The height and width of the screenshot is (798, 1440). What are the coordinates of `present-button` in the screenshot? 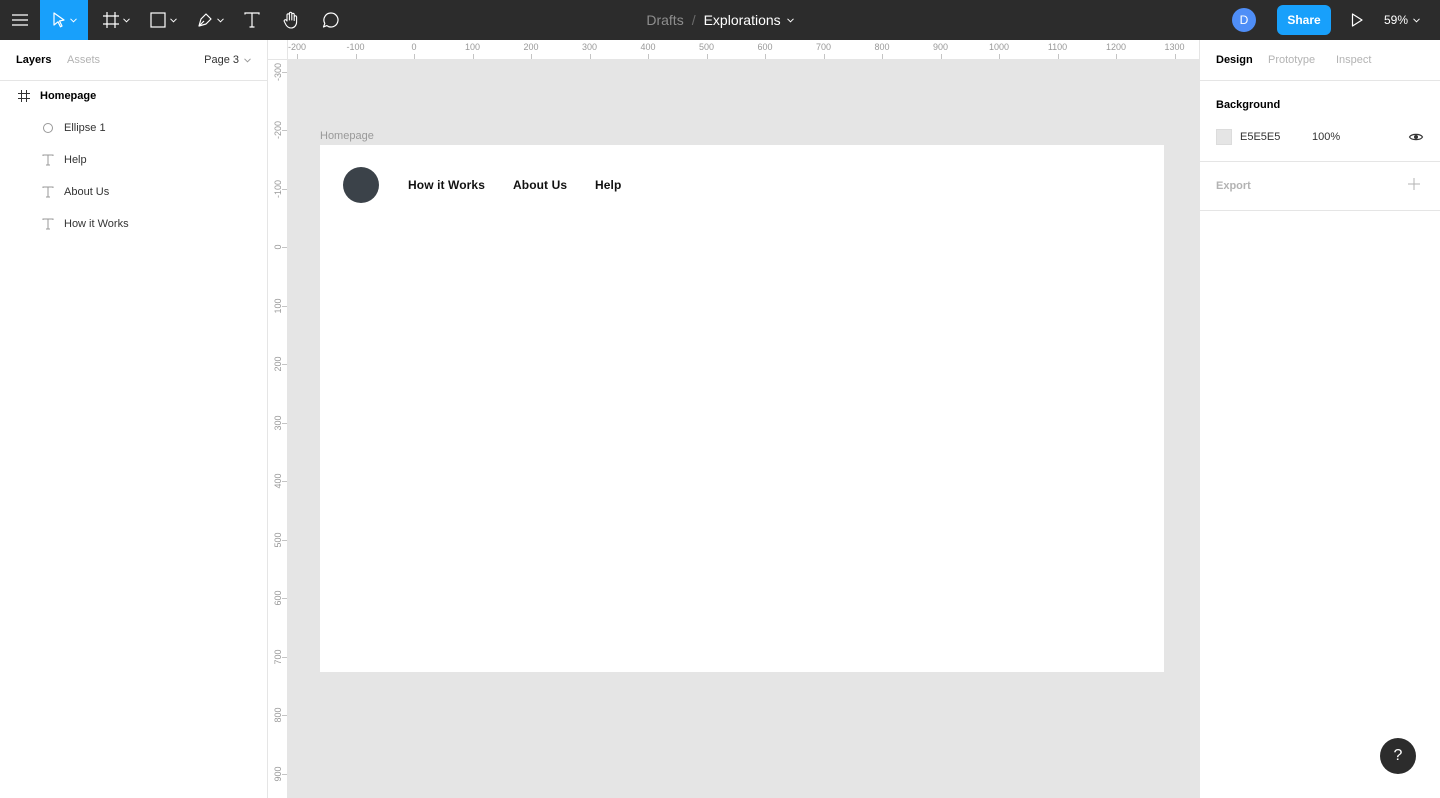 It's located at (1357, 20).